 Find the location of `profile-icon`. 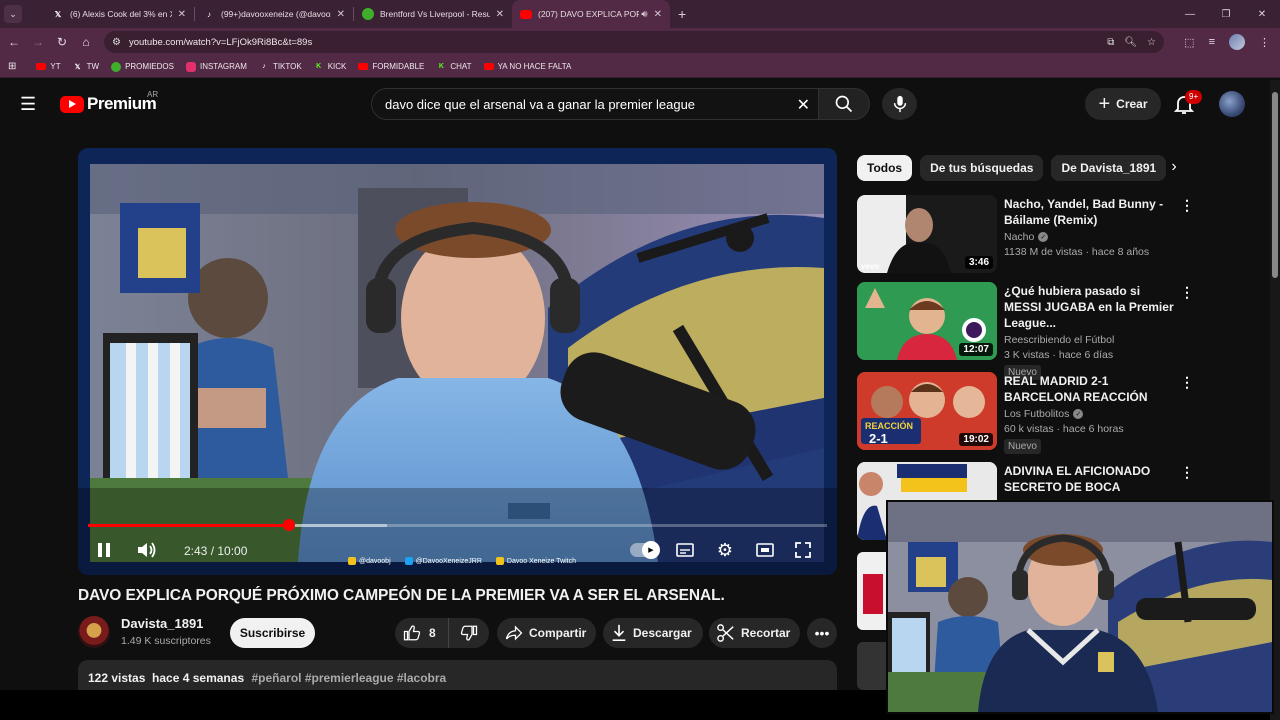

profile-icon is located at coordinates (1237, 42).